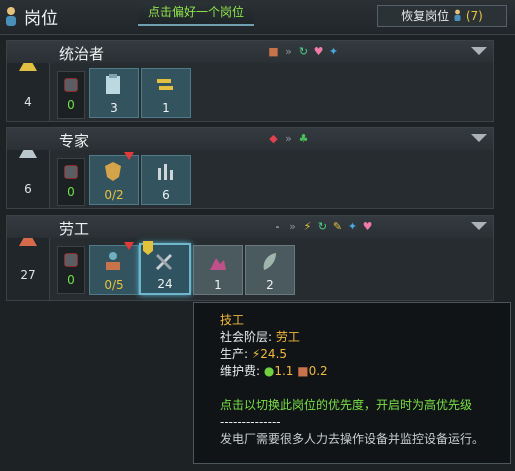  I want to click on food-icon: ●, so click(269, 371).